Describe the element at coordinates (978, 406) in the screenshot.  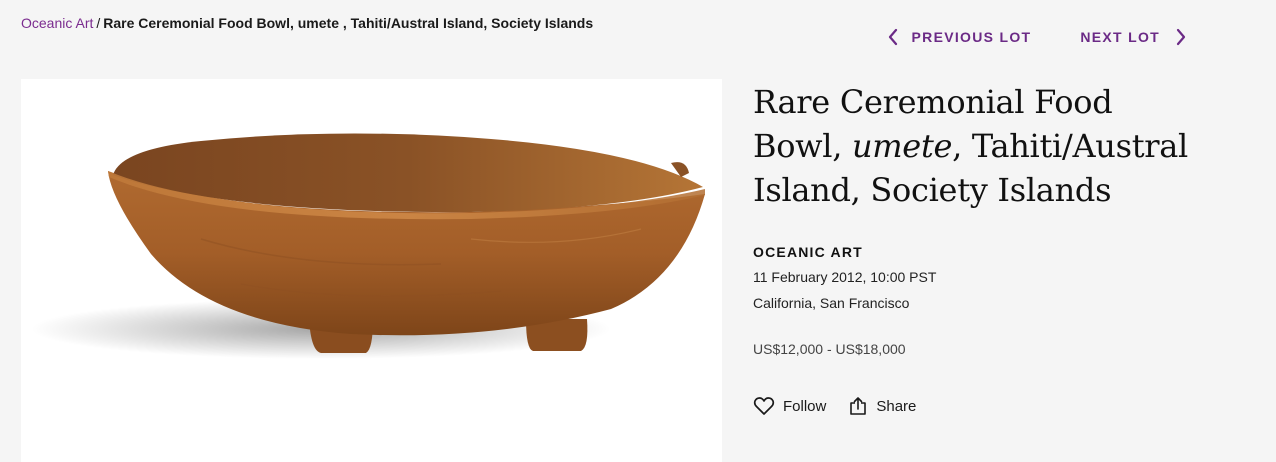
I see `lot-actions: Follow Share` at that location.